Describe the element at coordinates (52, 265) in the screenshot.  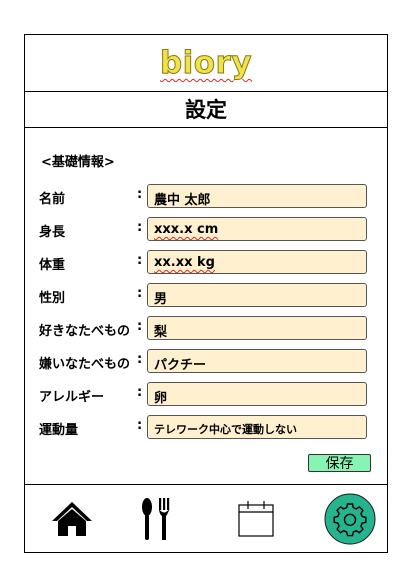
I see `field-label: 体重` at that location.